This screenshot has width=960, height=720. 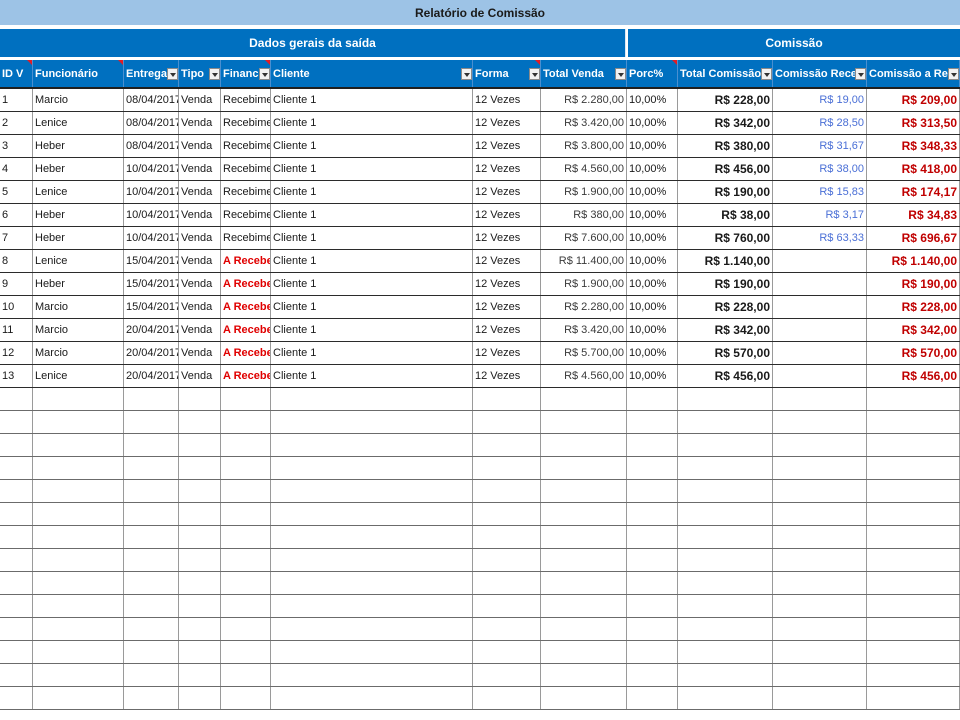 What do you see at coordinates (584, 353) in the screenshot?
I see `cell-total-venda: R$ 5.700,00` at bounding box center [584, 353].